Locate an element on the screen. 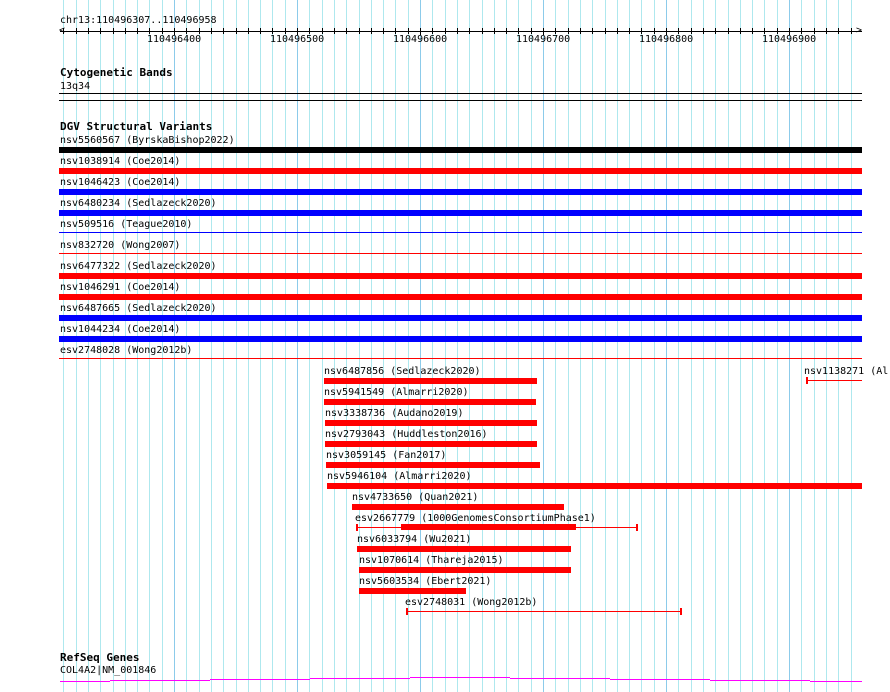  sv-label: nsv832720 (Wong2007) is located at coordinates (120, 245).